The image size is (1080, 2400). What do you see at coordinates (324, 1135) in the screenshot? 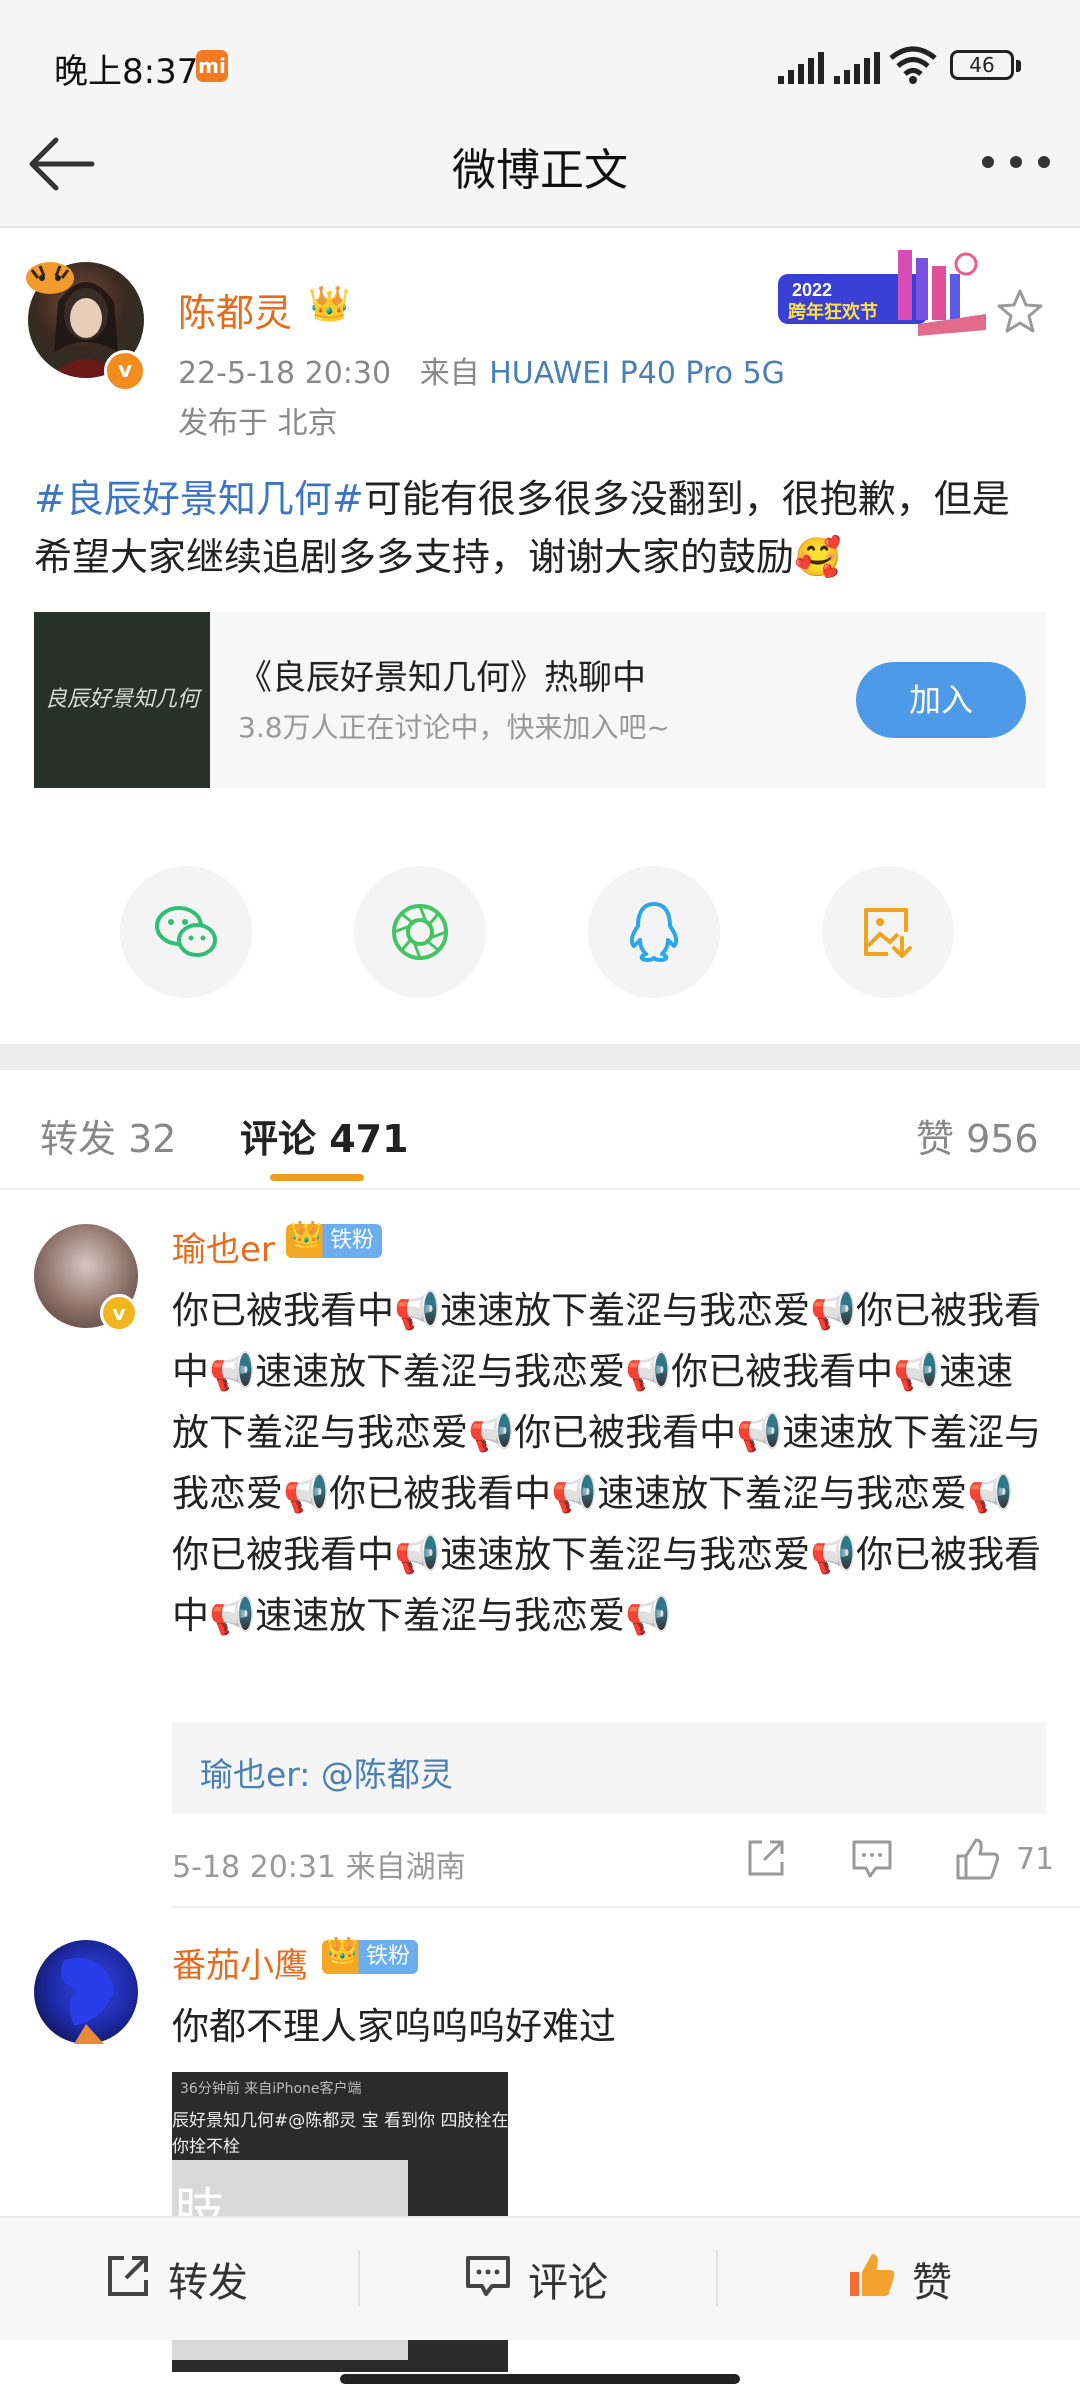
I see `tab-comments: 评论 471` at bounding box center [324, 1135].